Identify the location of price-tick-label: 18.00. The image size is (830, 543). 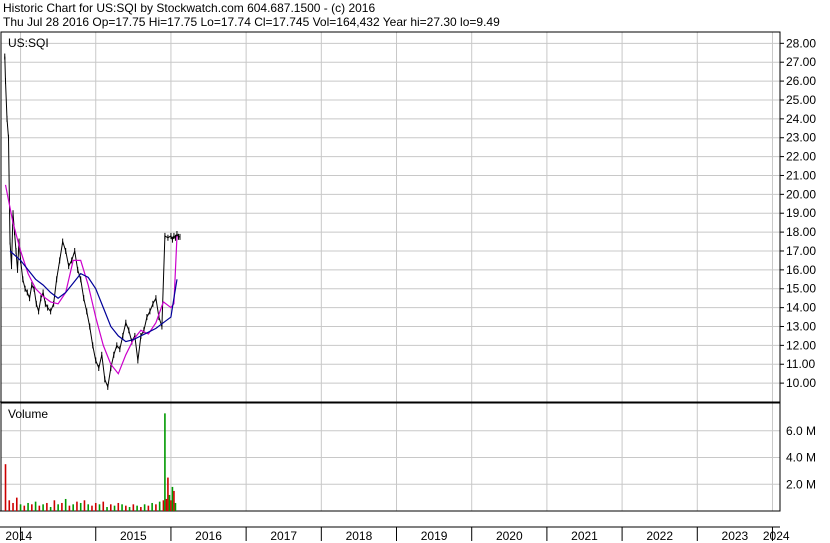
(801, 232).